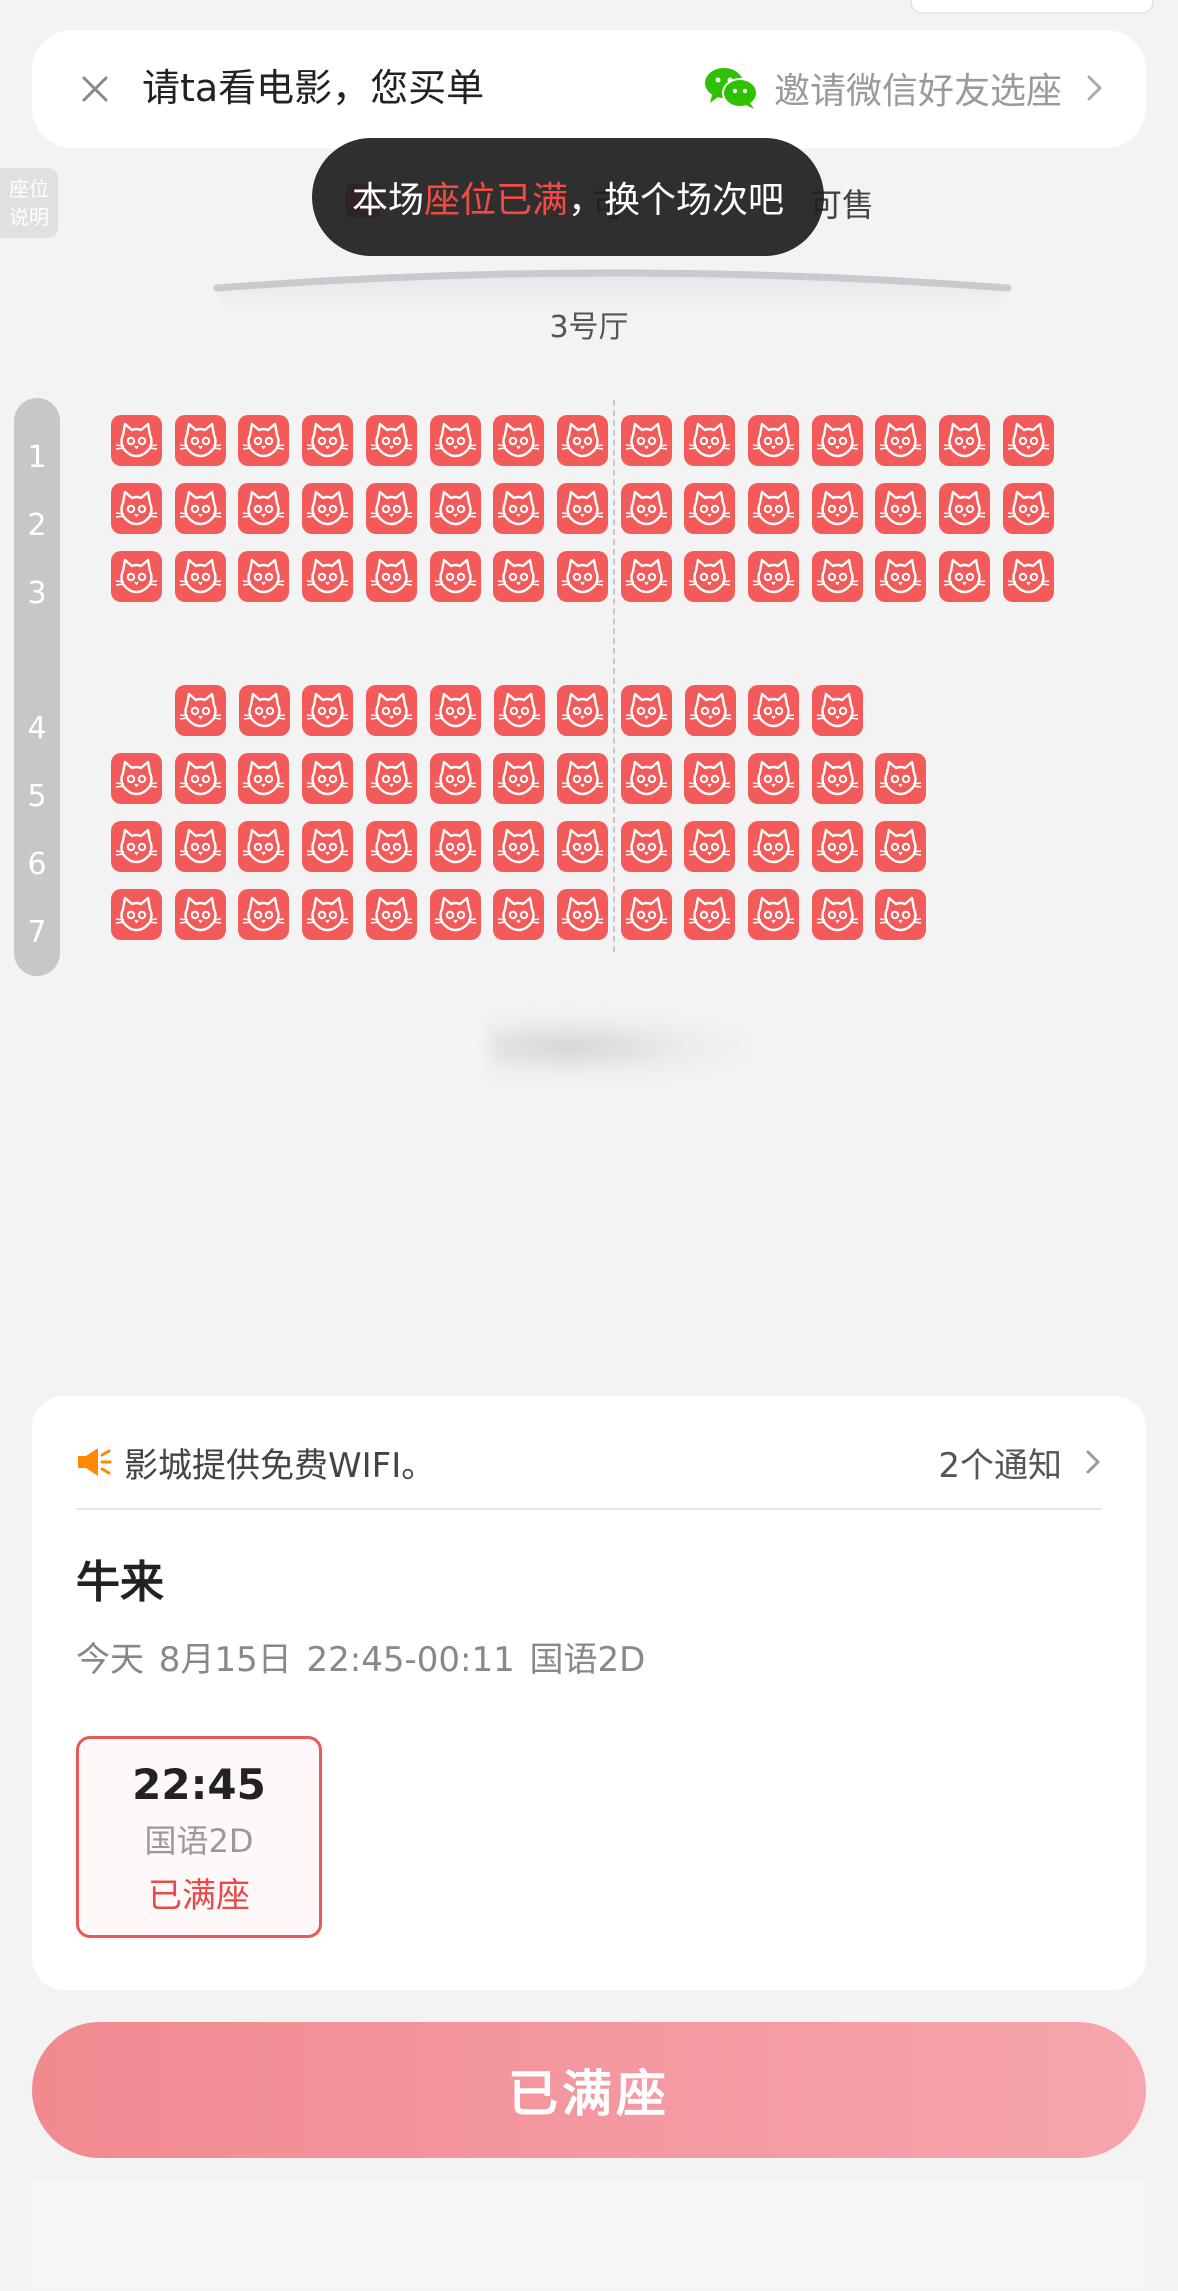 This screenshot has height=2291, width=1178. What do you see at coordinates (29, 203) in the screenshot?
I see `seat-legend-button: 座位 说明` at bounding box center [29, 203].